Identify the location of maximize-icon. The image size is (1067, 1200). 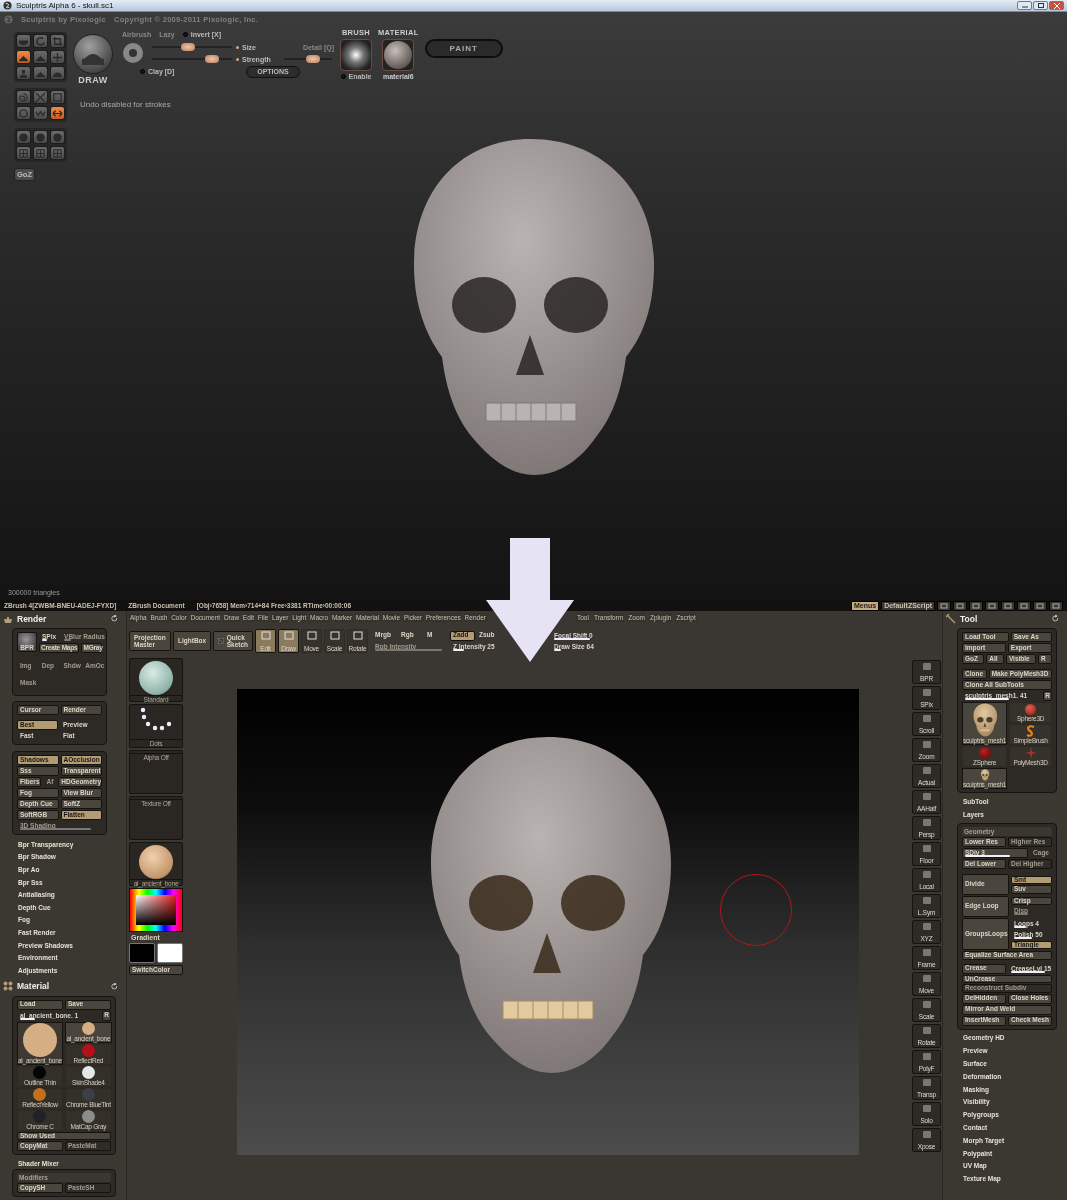
(1040, 5).